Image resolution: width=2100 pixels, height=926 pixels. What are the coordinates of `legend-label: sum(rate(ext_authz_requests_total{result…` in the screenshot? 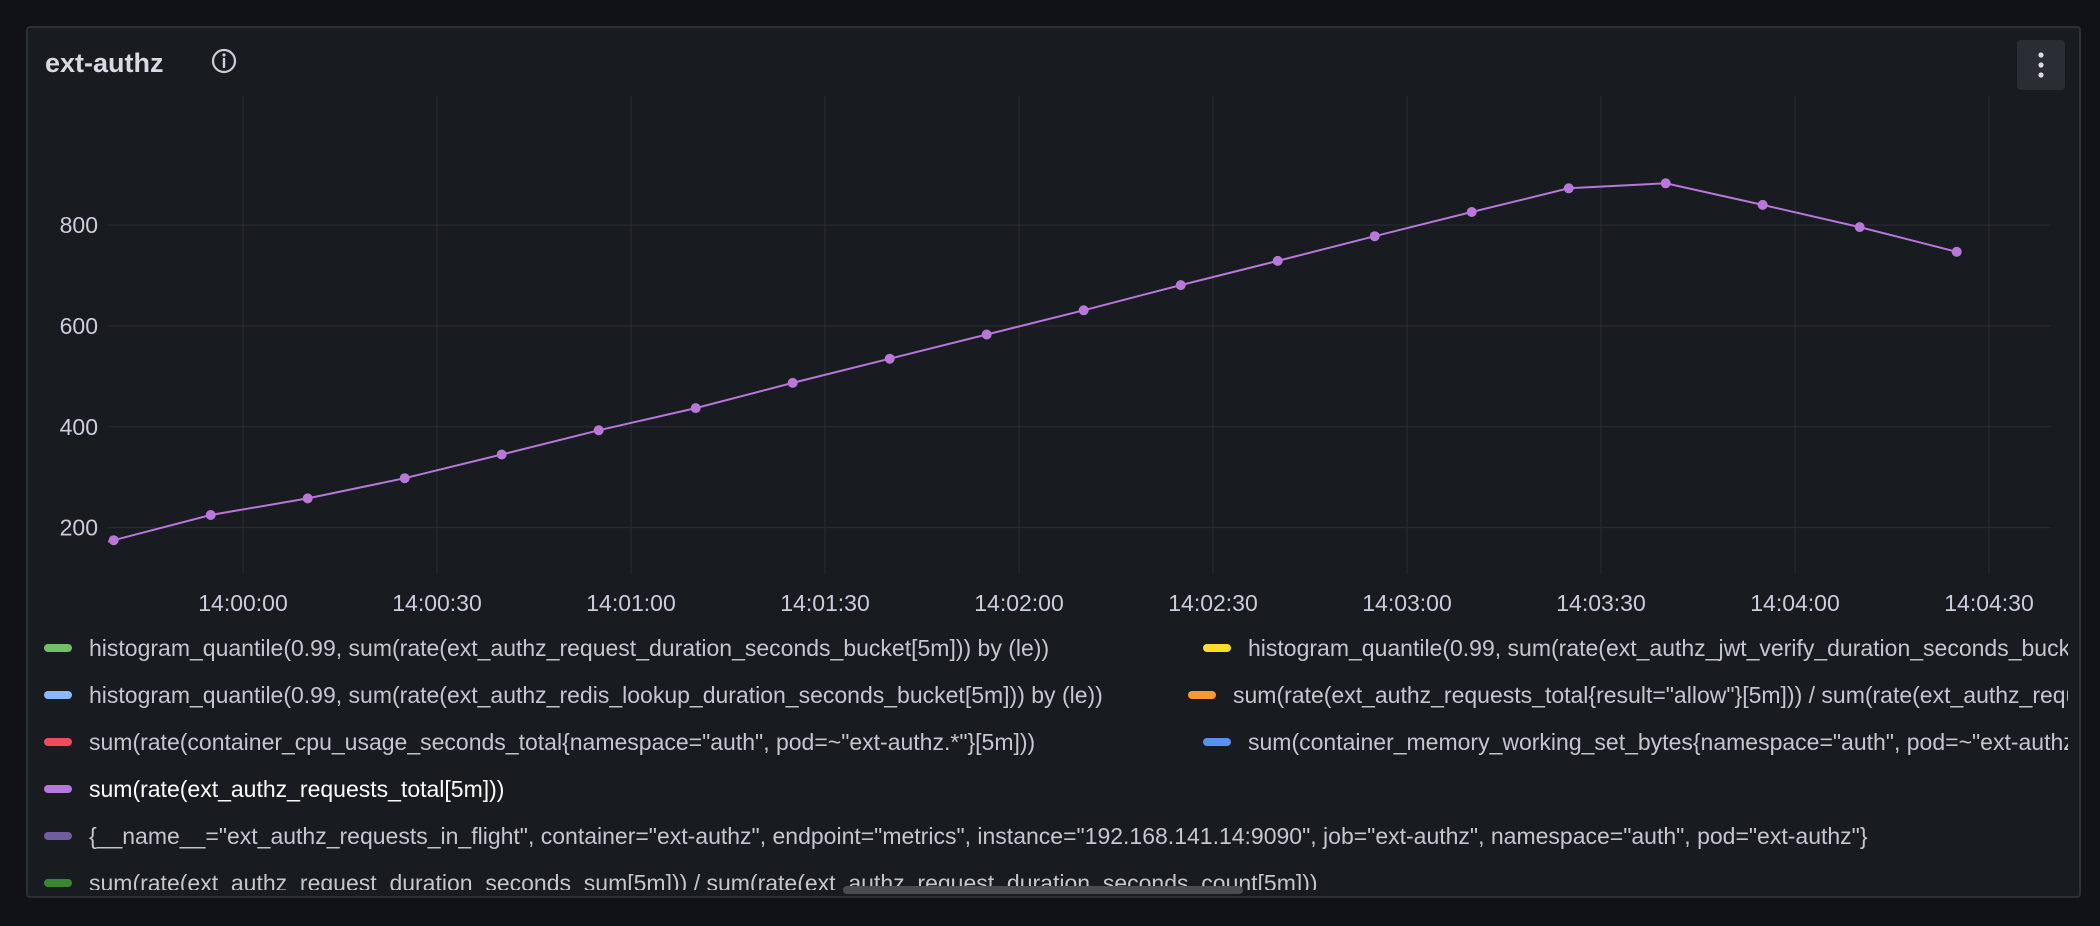 It's located at (1650, 694).